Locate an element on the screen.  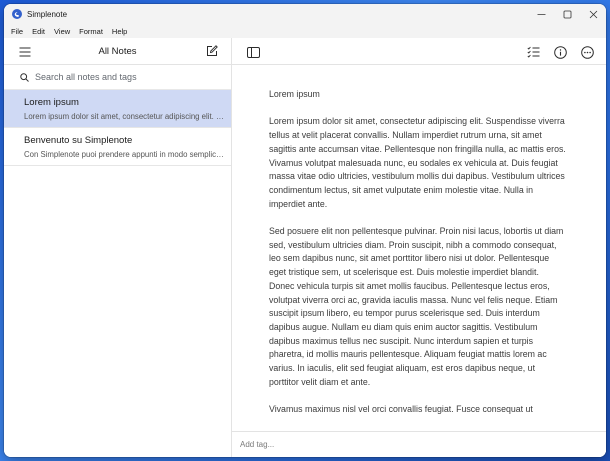
more-options-button is located at coordinates (587, 52).